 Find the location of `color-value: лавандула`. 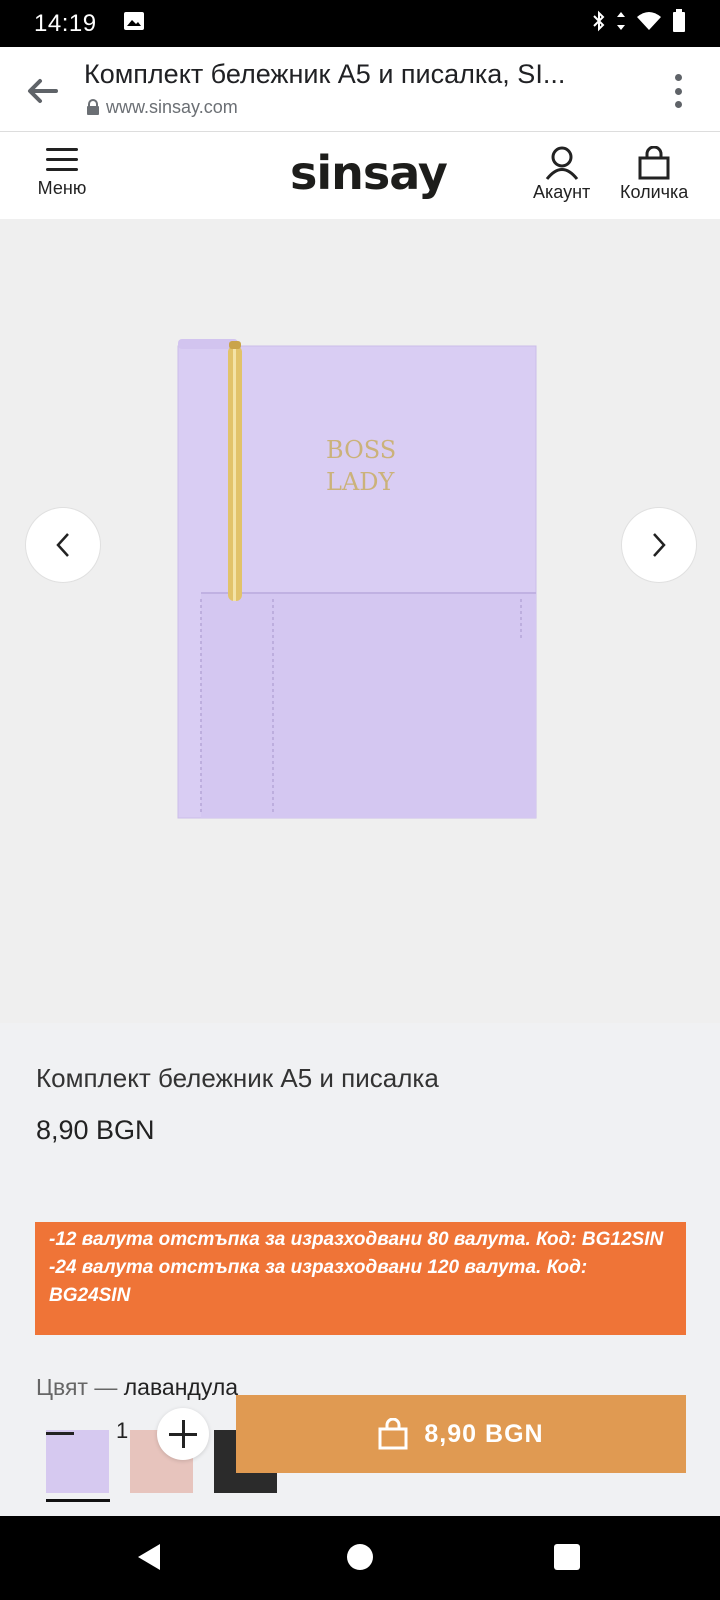

color-value: лавандула is located at coordinates (181, 1387).